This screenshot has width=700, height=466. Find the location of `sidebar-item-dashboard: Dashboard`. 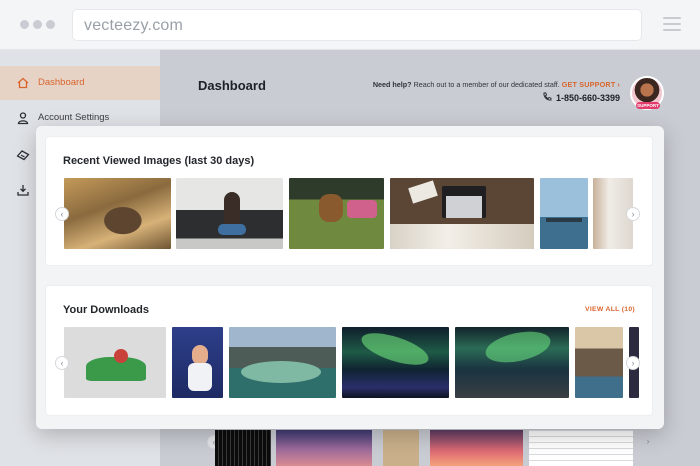

sidebar-item-dashboard: Dashboard is located at coordinates (80, 83).